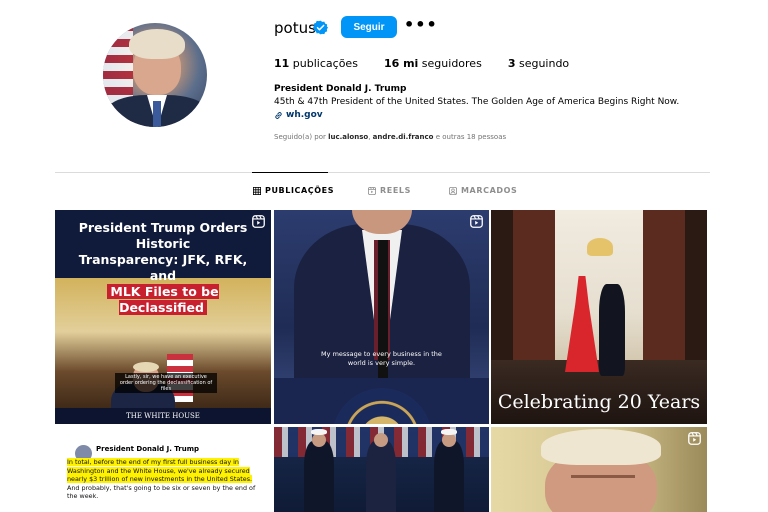  Describe the element at coordinates (148, 449) in the screenshot. I see `post-4-author: President Donald J. Trump` at that location.